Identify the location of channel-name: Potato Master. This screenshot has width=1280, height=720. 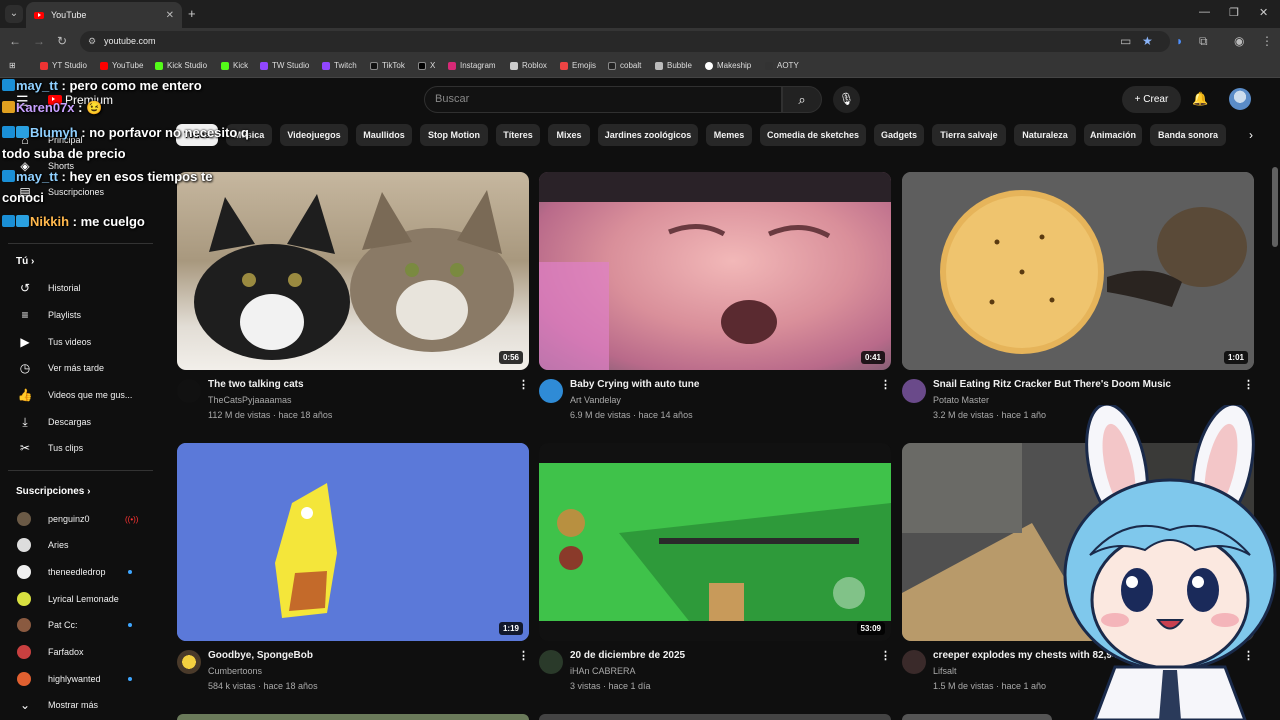
(961, 400).